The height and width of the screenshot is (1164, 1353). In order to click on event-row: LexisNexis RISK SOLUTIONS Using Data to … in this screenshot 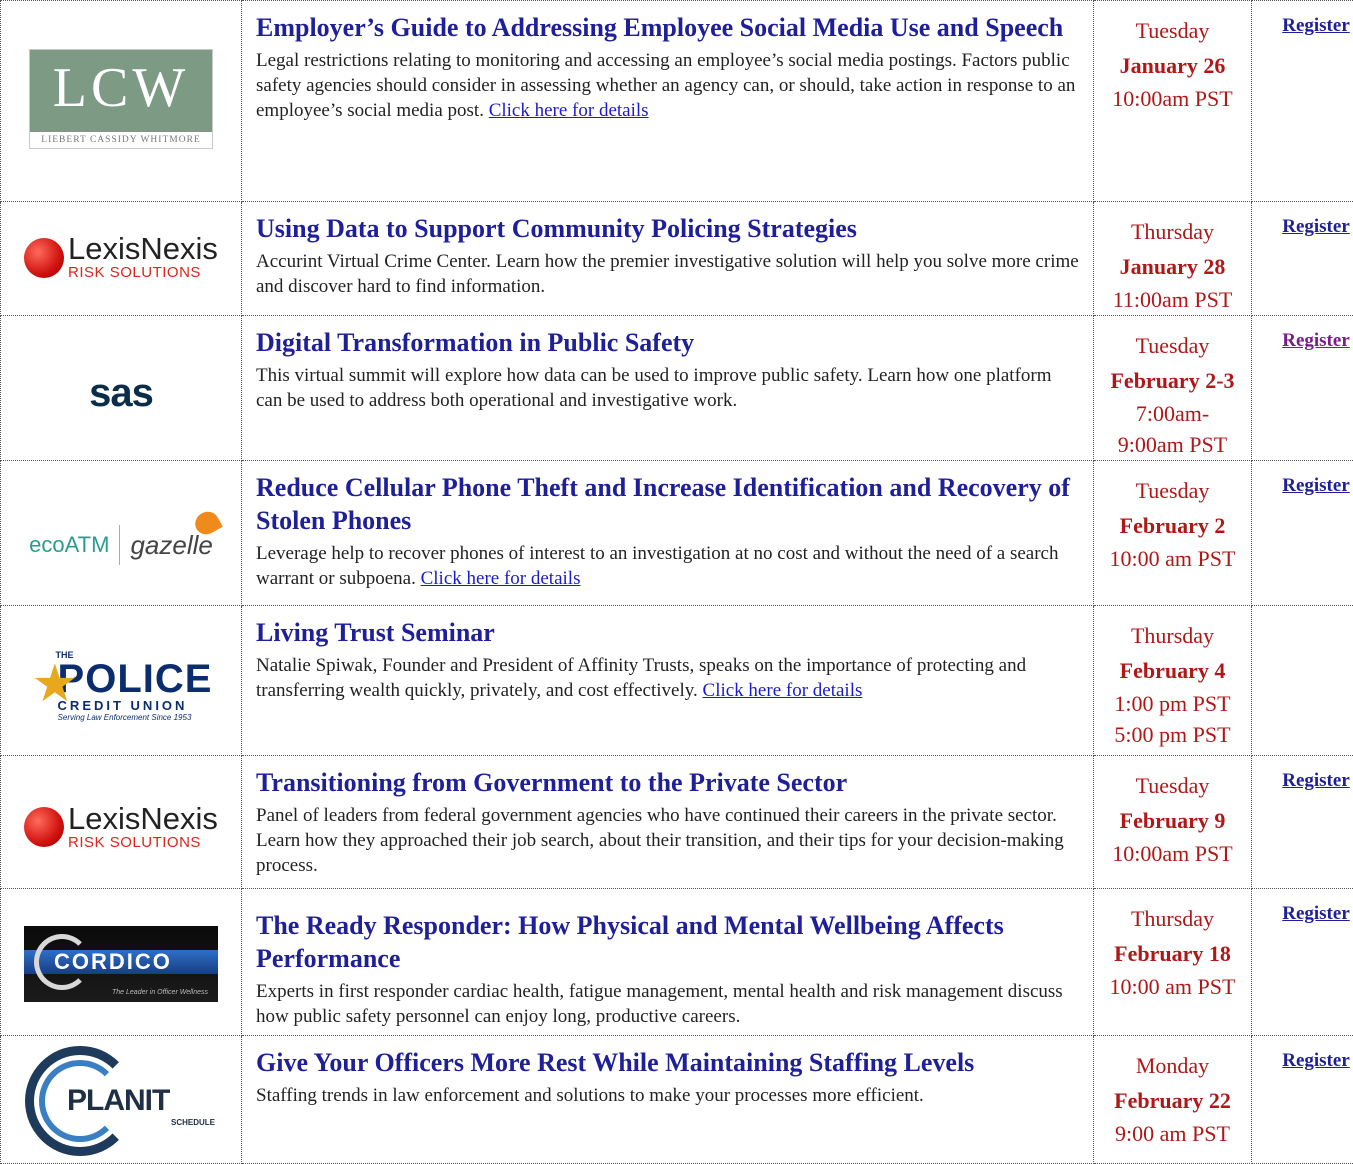, I will do `click(677, 259)`.